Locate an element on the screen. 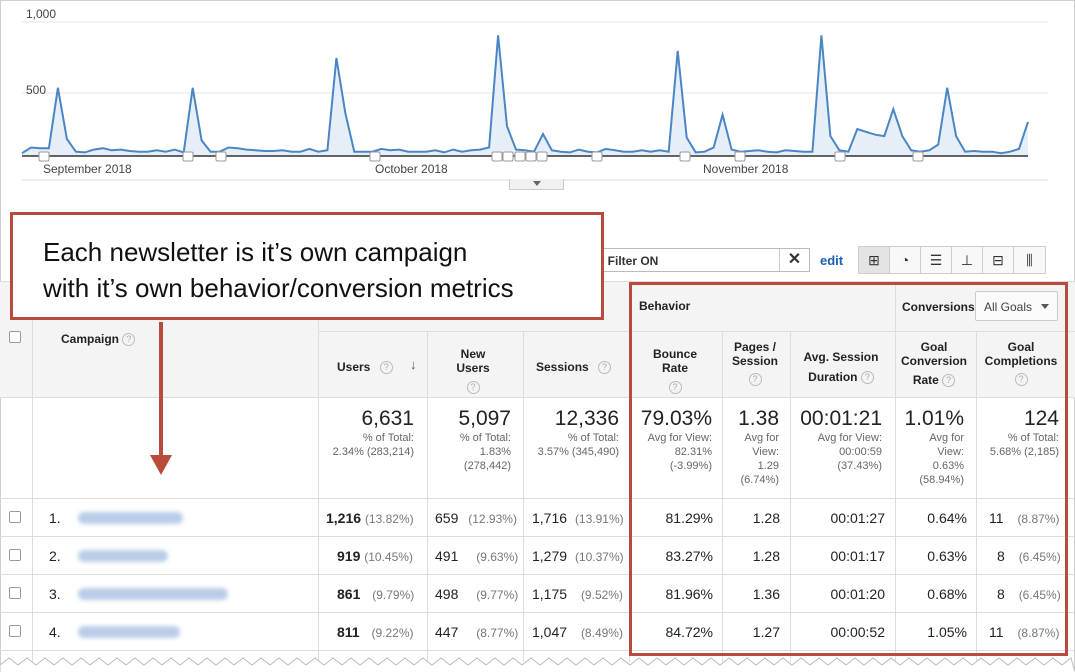  table-view-icon: ⊞ is located at coordinates (874, 260).